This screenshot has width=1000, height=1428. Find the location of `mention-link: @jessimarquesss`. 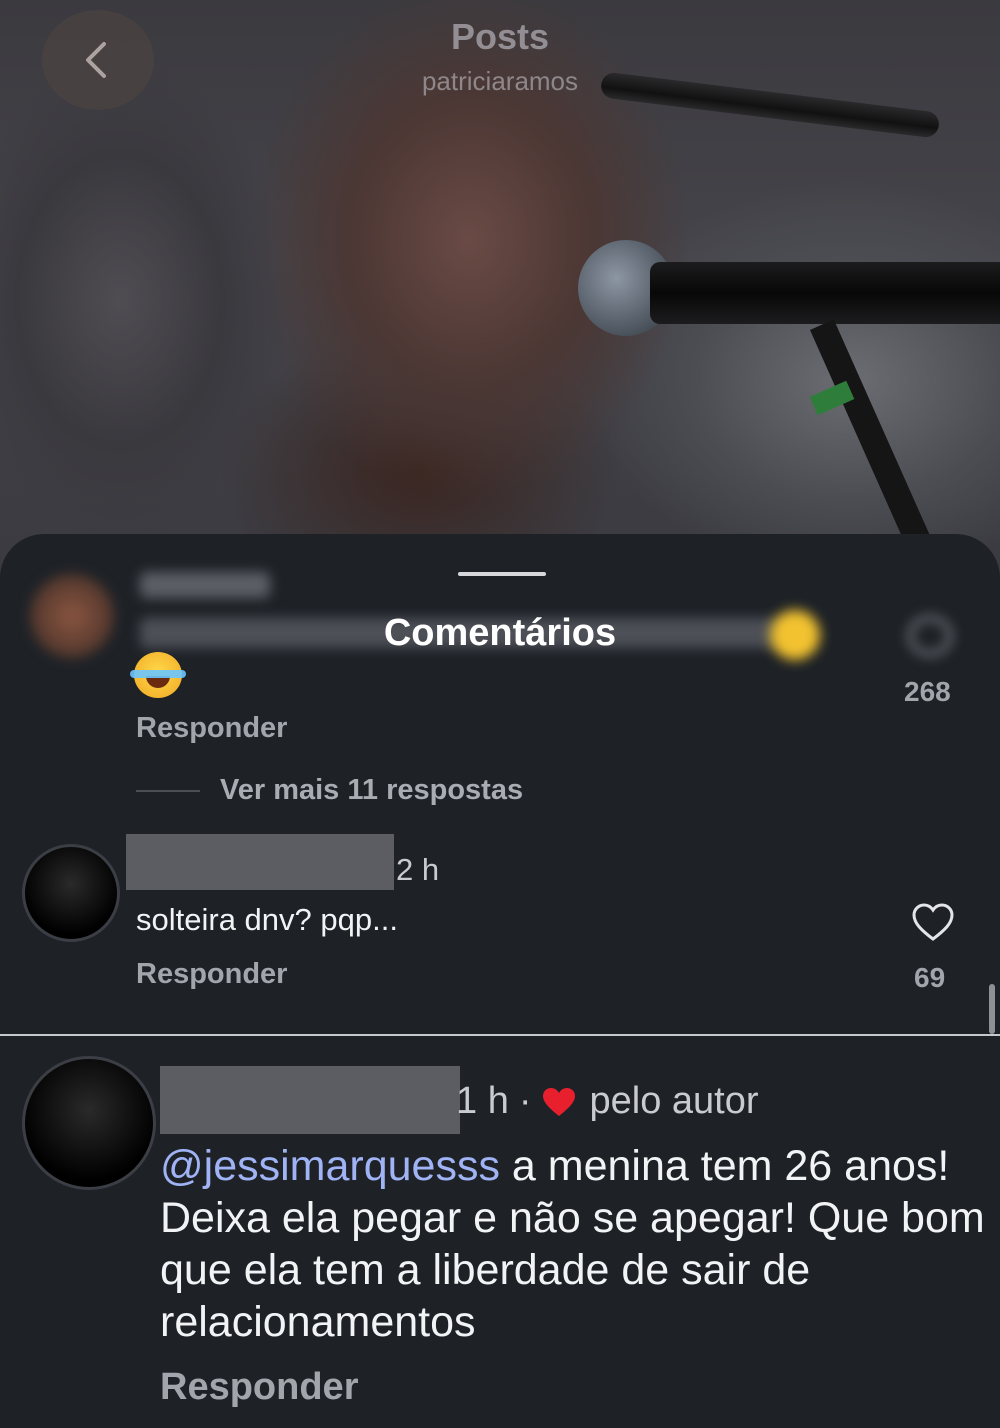

mention-link: @jessimarquesss is located at coordinates (330, 1166).